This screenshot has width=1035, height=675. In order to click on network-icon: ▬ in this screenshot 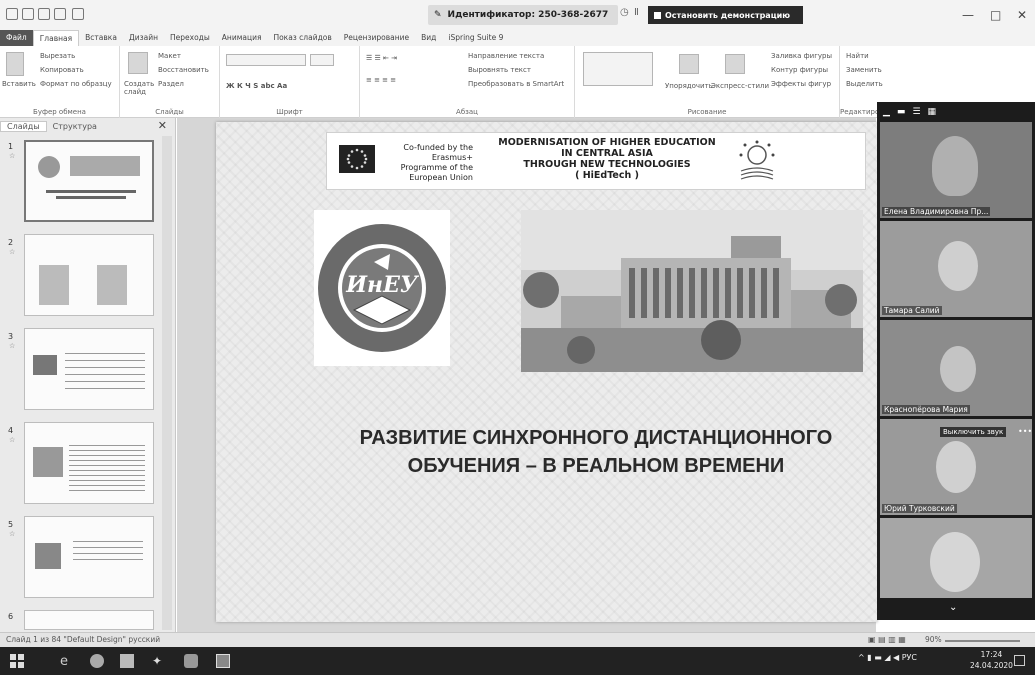, I will do `click(878, 657)`.